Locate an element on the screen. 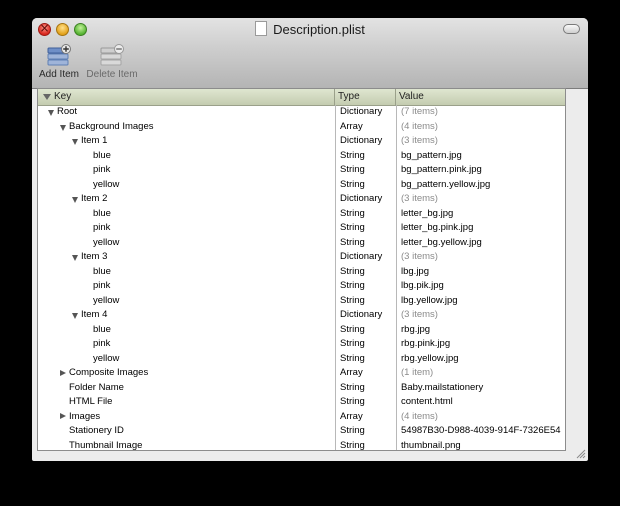  plist-row: yellow String lbg.yellow.jpg is located at coordinates (301, 301).